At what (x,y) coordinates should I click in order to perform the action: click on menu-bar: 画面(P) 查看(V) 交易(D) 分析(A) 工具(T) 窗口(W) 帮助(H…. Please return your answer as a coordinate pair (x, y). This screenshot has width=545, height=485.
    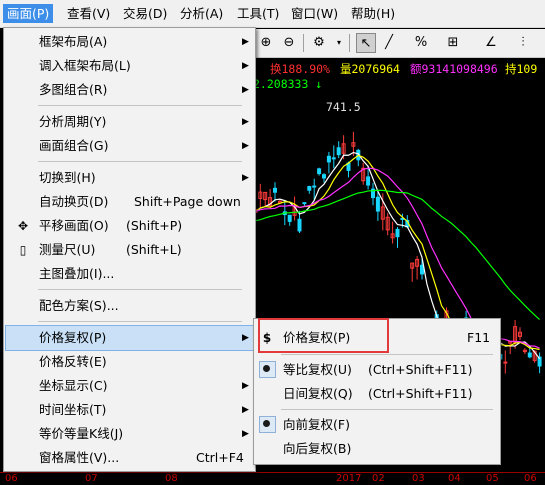
    Looking at the image, I should click on (272, 14).